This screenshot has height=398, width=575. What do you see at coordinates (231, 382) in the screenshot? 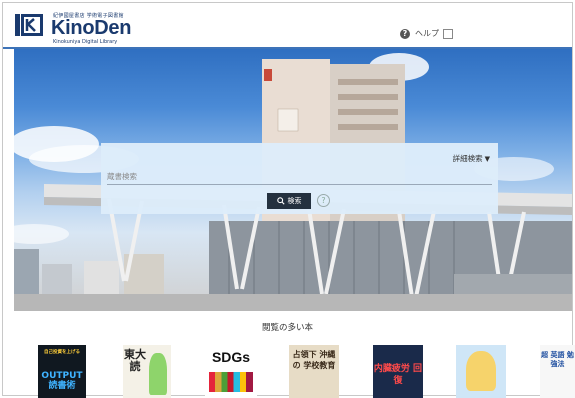
I see `sdgs-color-grid` at bounding box center [231, 382].